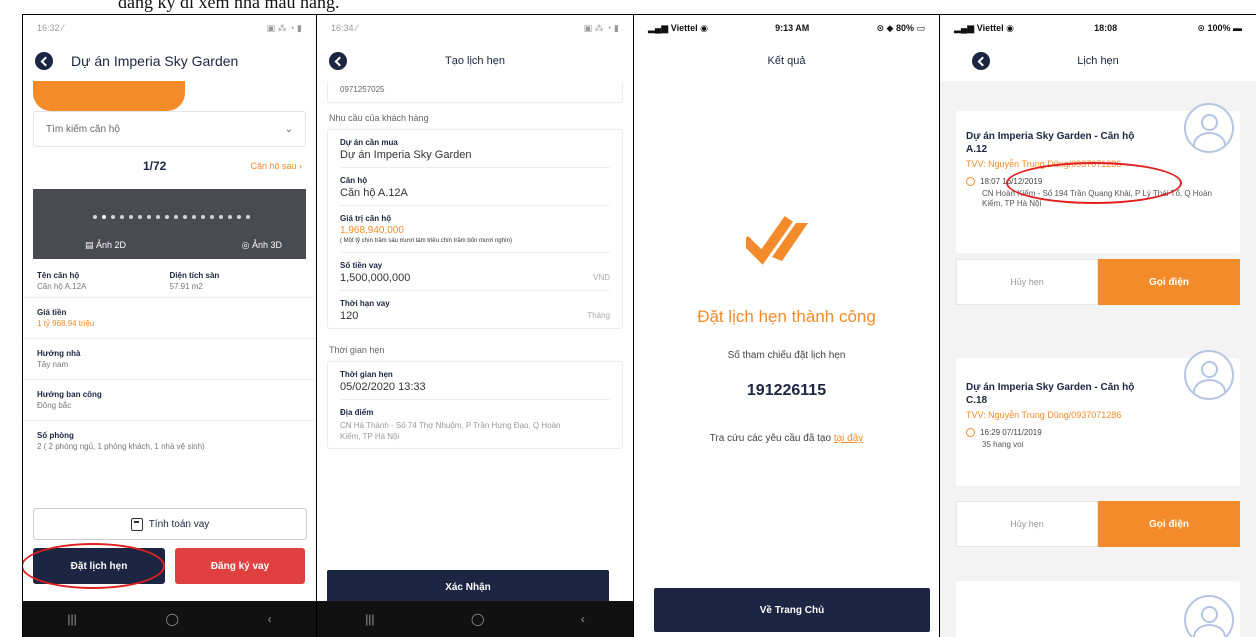 The width and height of the screenshot is (1256, 637). I want to click on value-label: Giá trị căn hộ, so click(366, 218).